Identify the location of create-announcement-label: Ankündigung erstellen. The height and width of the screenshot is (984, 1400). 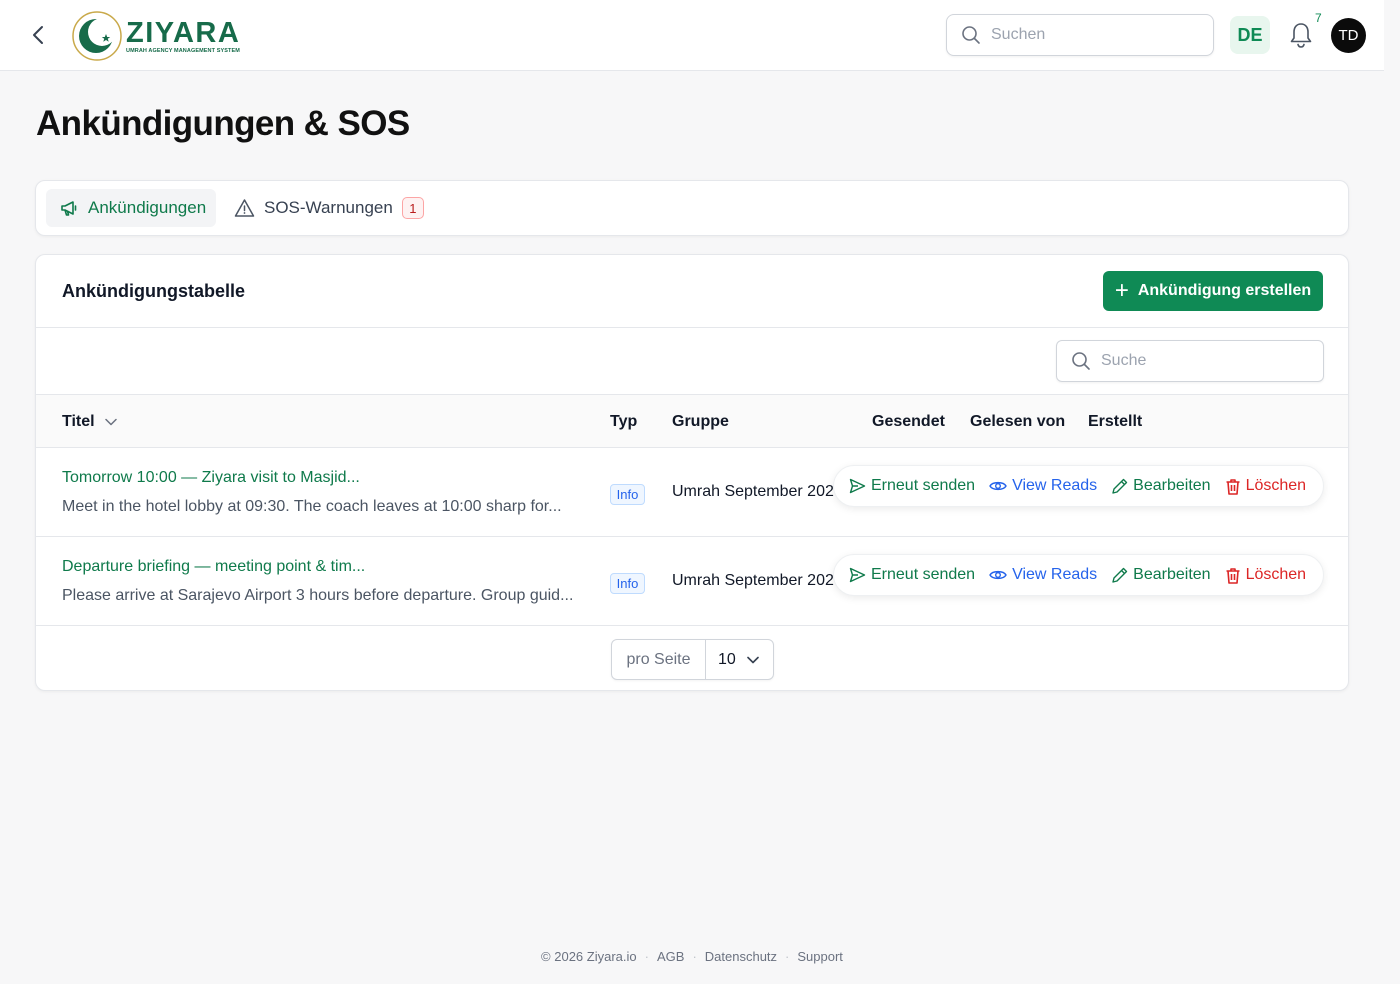
(1224, 290).